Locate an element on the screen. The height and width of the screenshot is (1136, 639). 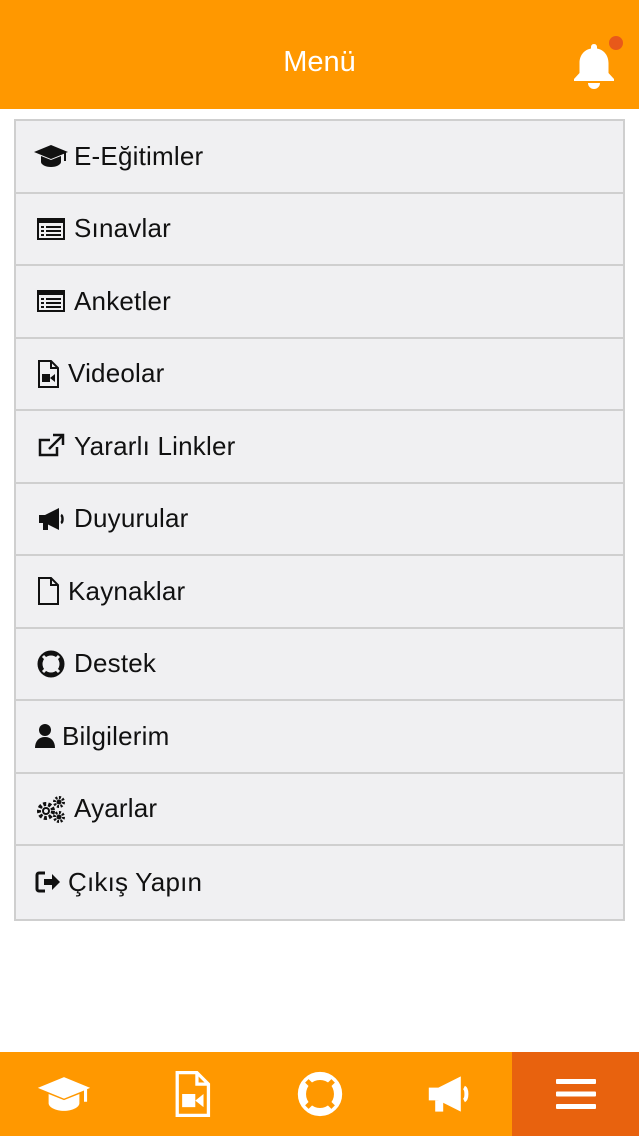
tab-destek is located at coordinates (320, 1094).